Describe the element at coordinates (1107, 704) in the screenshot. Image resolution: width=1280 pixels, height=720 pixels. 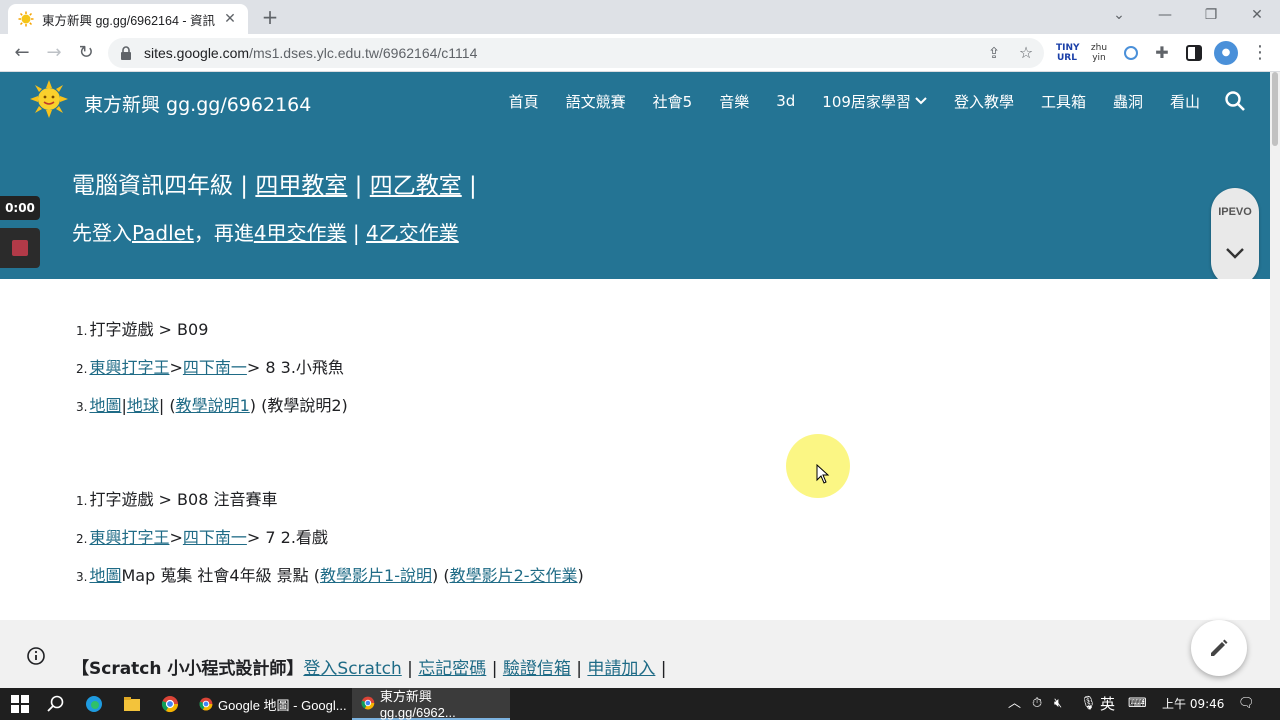
I see `input-method-indicator: 英` at that location.